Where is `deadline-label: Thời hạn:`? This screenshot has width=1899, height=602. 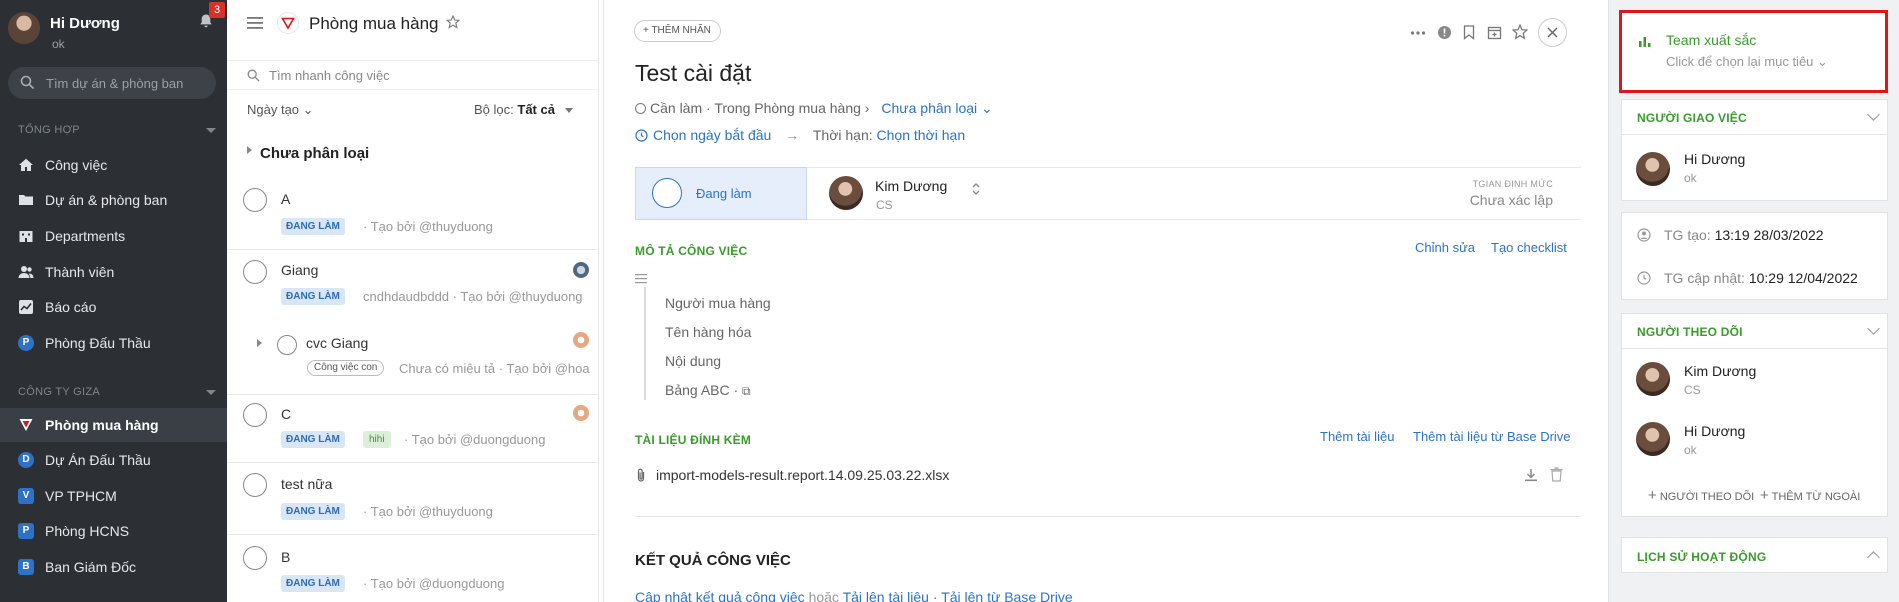
deadline-label: Thời hạn: is located at coordinates (842, 135).